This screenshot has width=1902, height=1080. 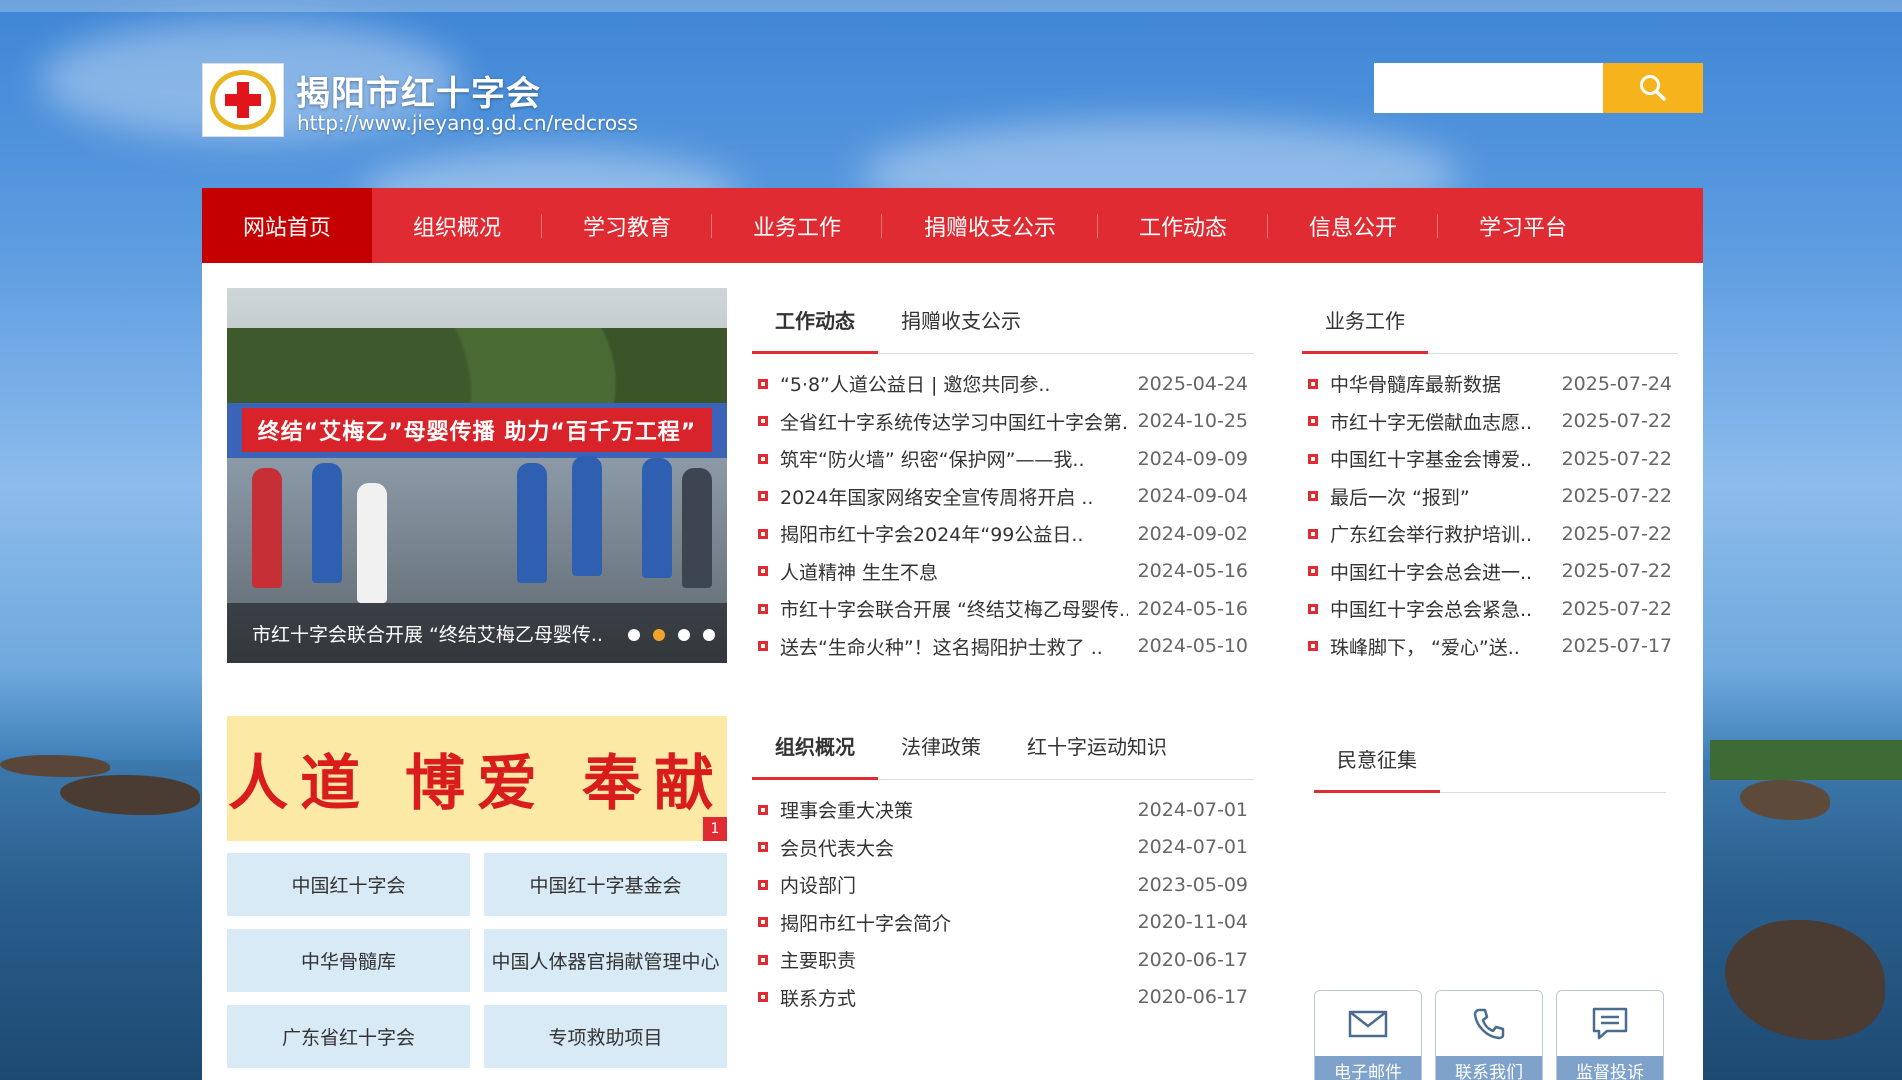 I want to click on link-red-cross-society-of-china: 中国红十字会, so click(x=348, y=884).